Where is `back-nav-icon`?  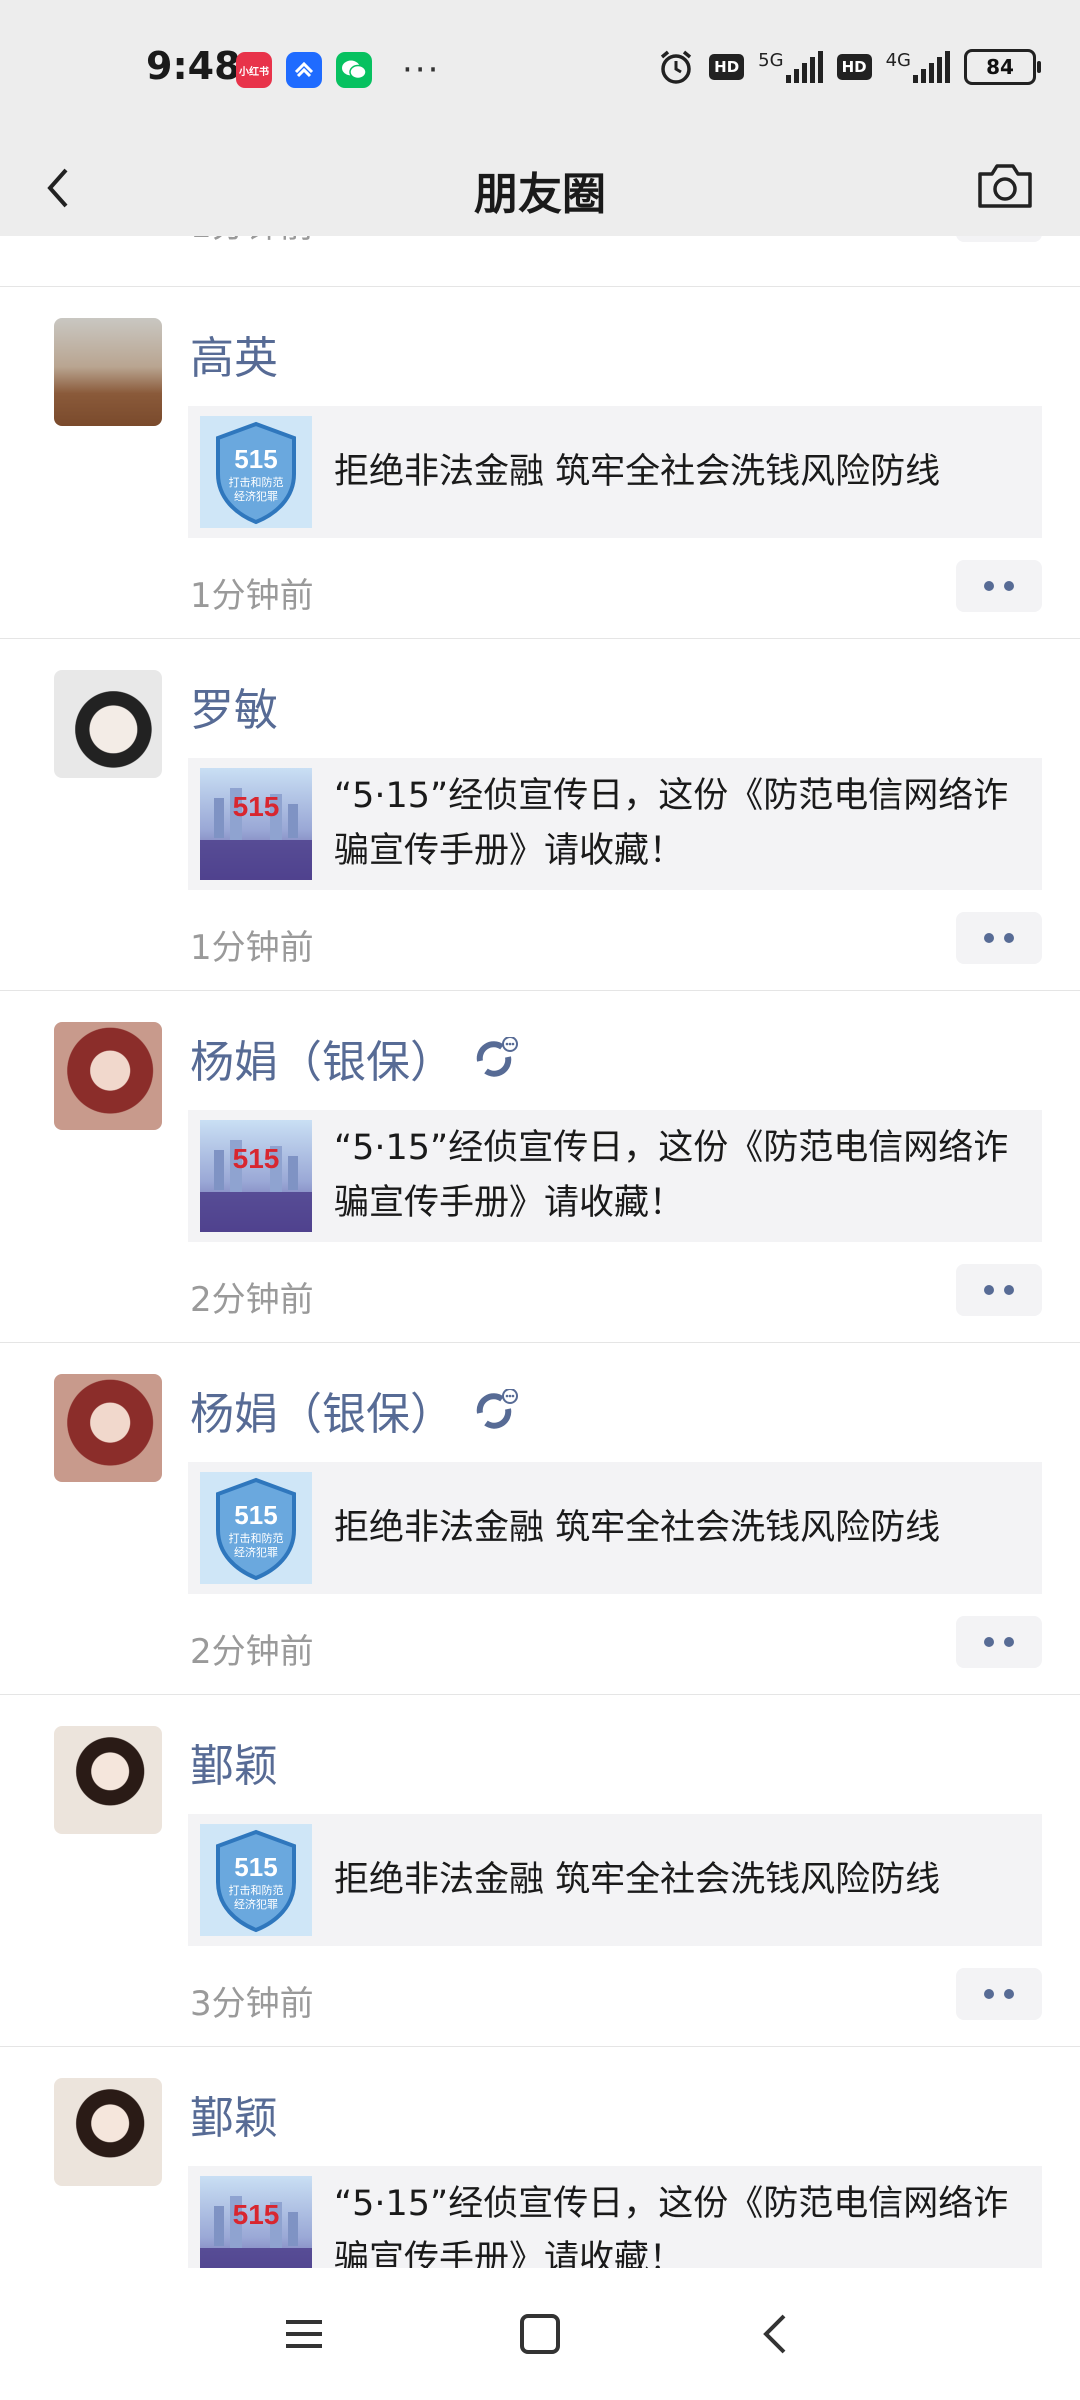 back-nav-icon is located at coordinates (776, 2334).